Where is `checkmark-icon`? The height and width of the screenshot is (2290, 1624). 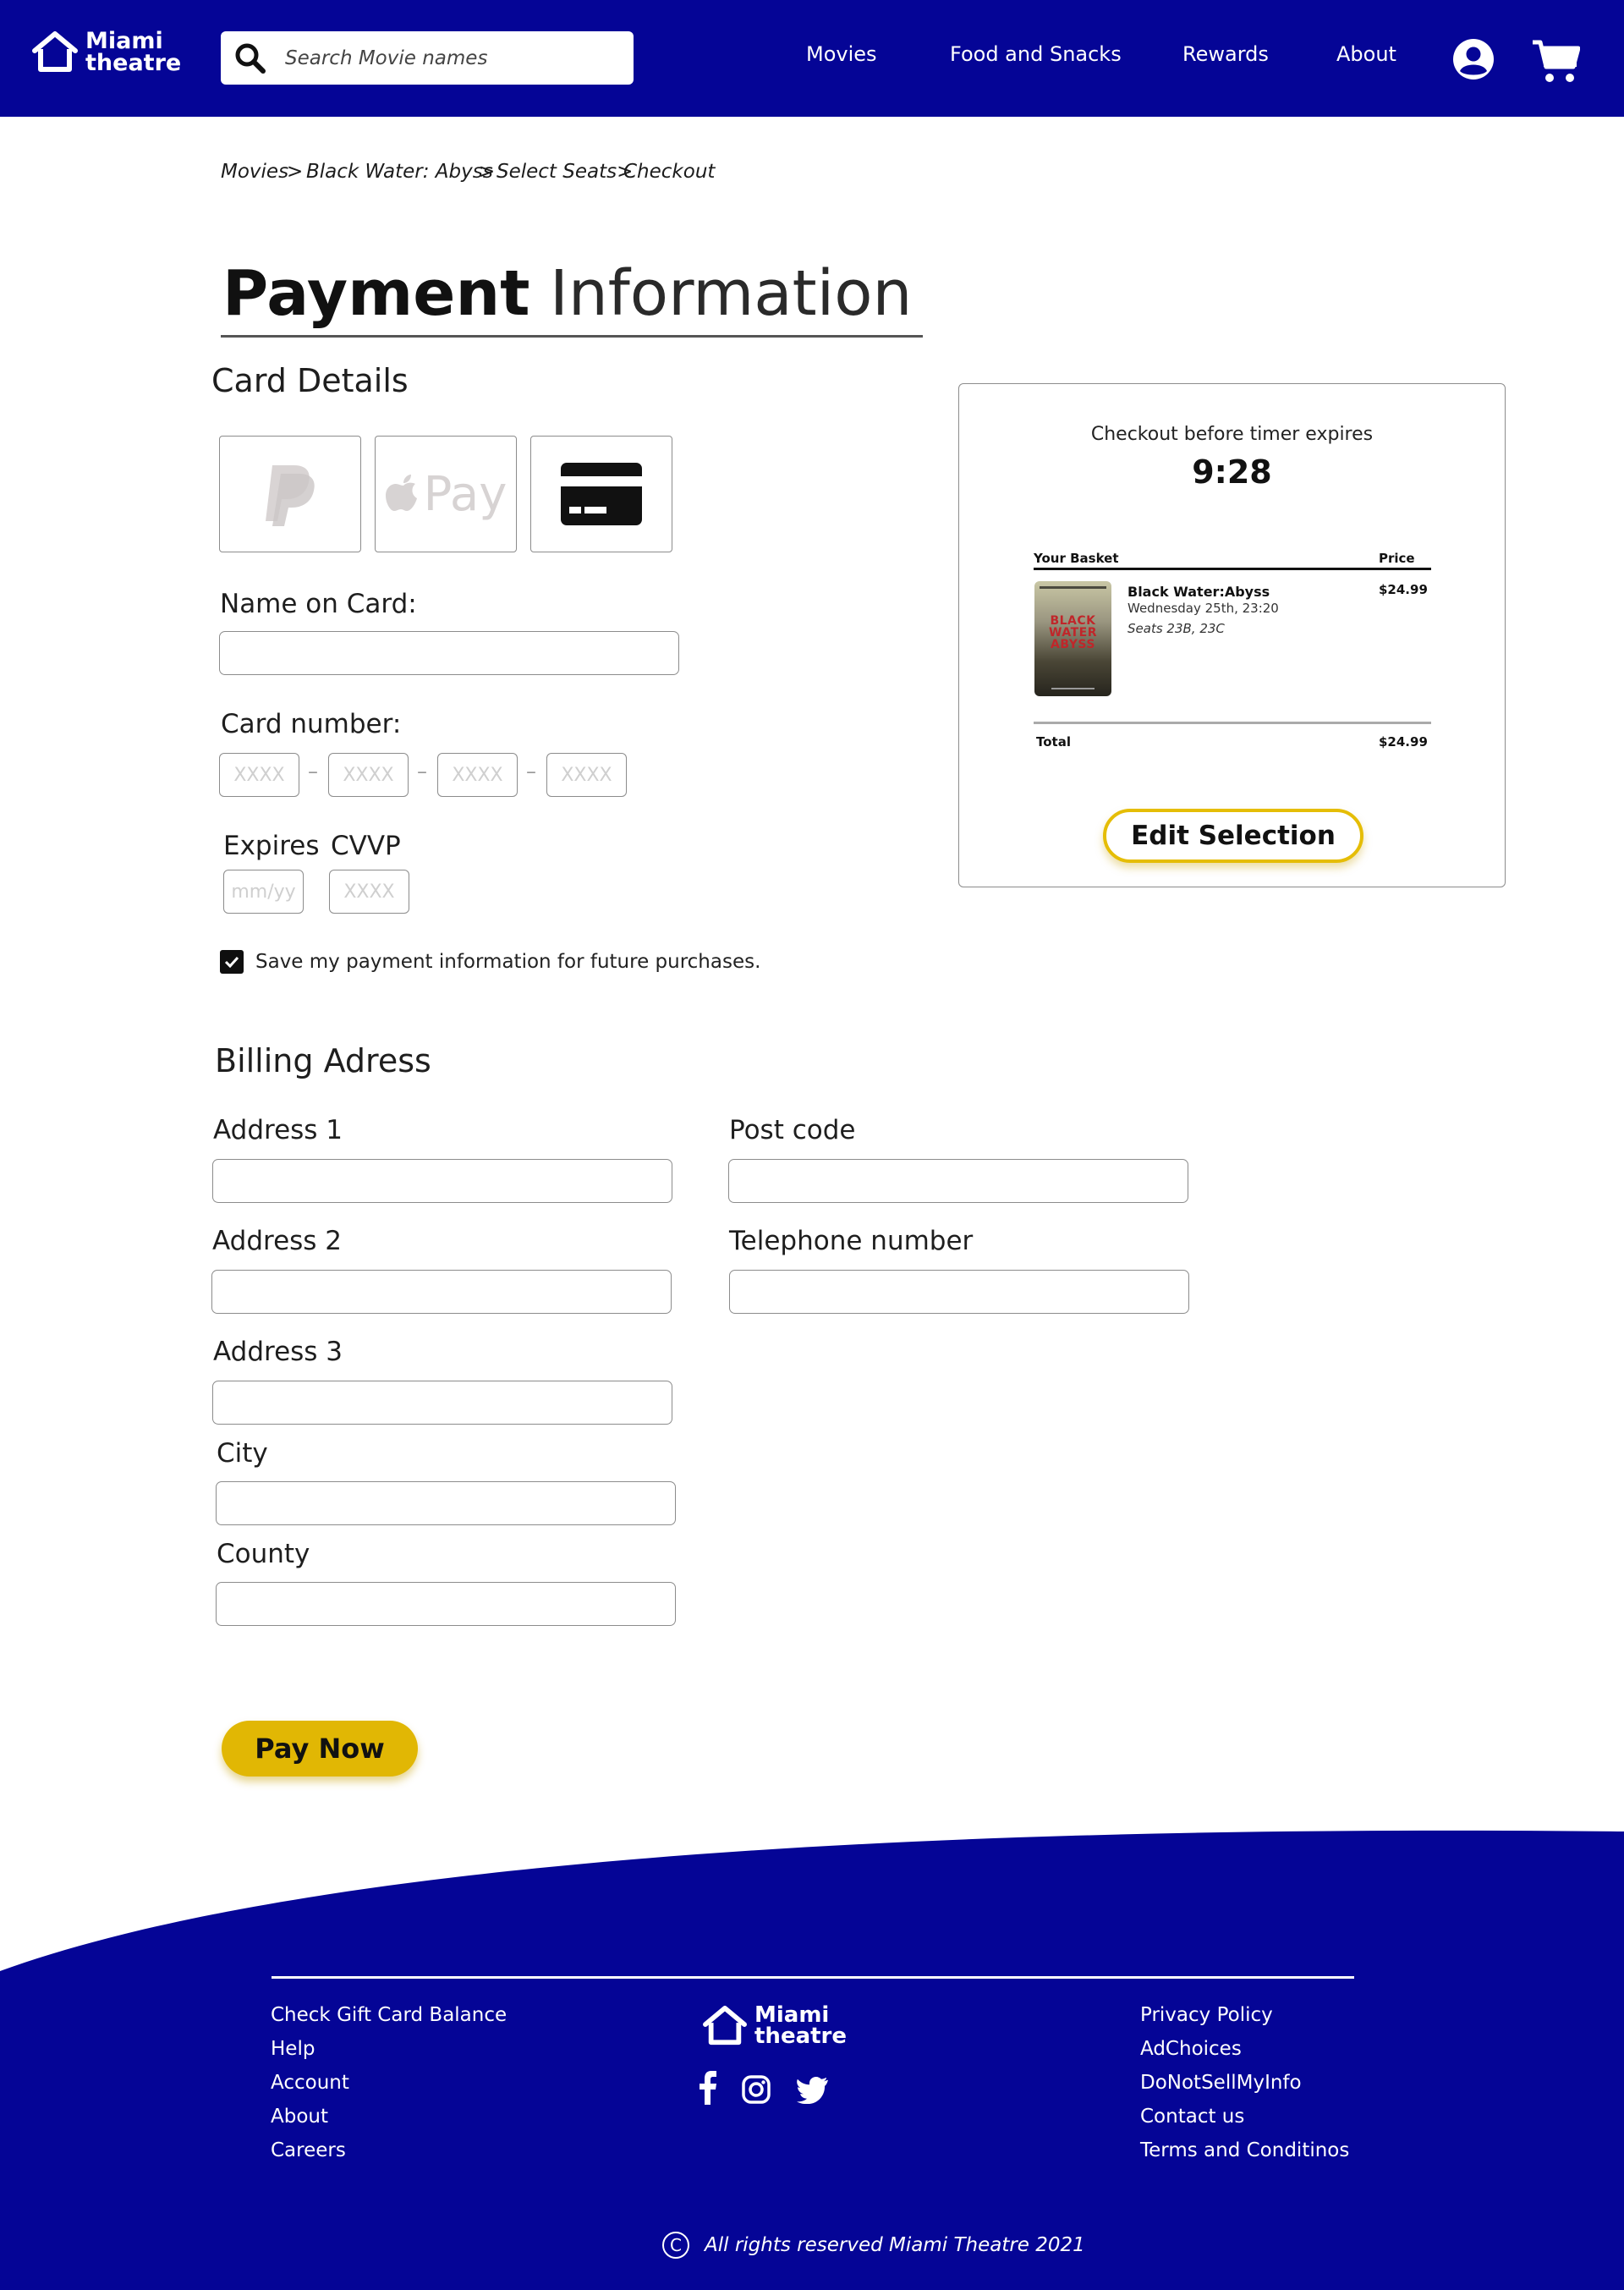
checkmark-icon is located at coordinates (232, 963).